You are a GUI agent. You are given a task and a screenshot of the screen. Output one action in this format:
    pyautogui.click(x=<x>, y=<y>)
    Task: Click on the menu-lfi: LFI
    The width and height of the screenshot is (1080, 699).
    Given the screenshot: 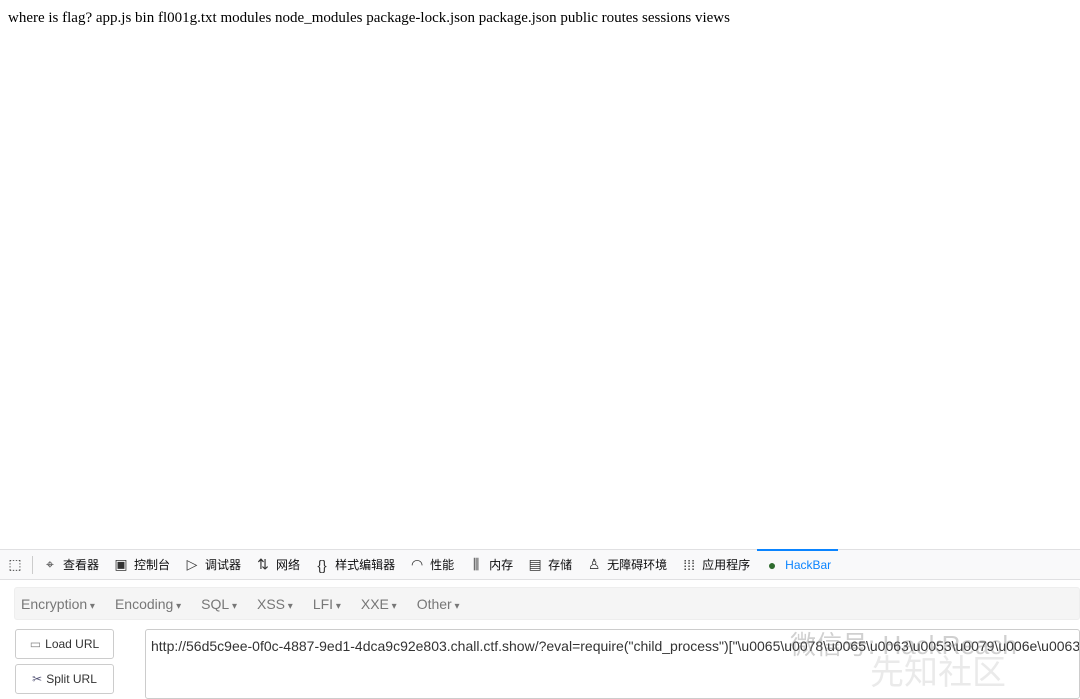 What is the action you would take?
    pyautogui.click(x=327, y=604)
    